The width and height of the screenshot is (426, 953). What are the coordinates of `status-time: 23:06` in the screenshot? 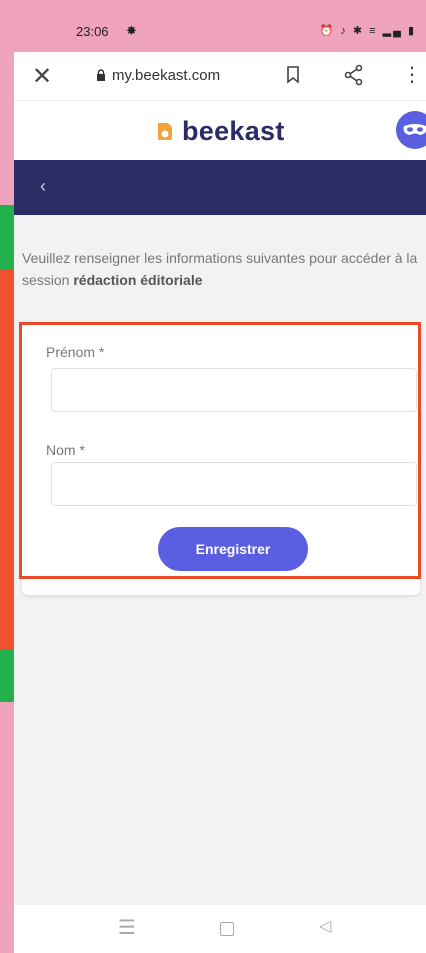 It's located at (92, 31).